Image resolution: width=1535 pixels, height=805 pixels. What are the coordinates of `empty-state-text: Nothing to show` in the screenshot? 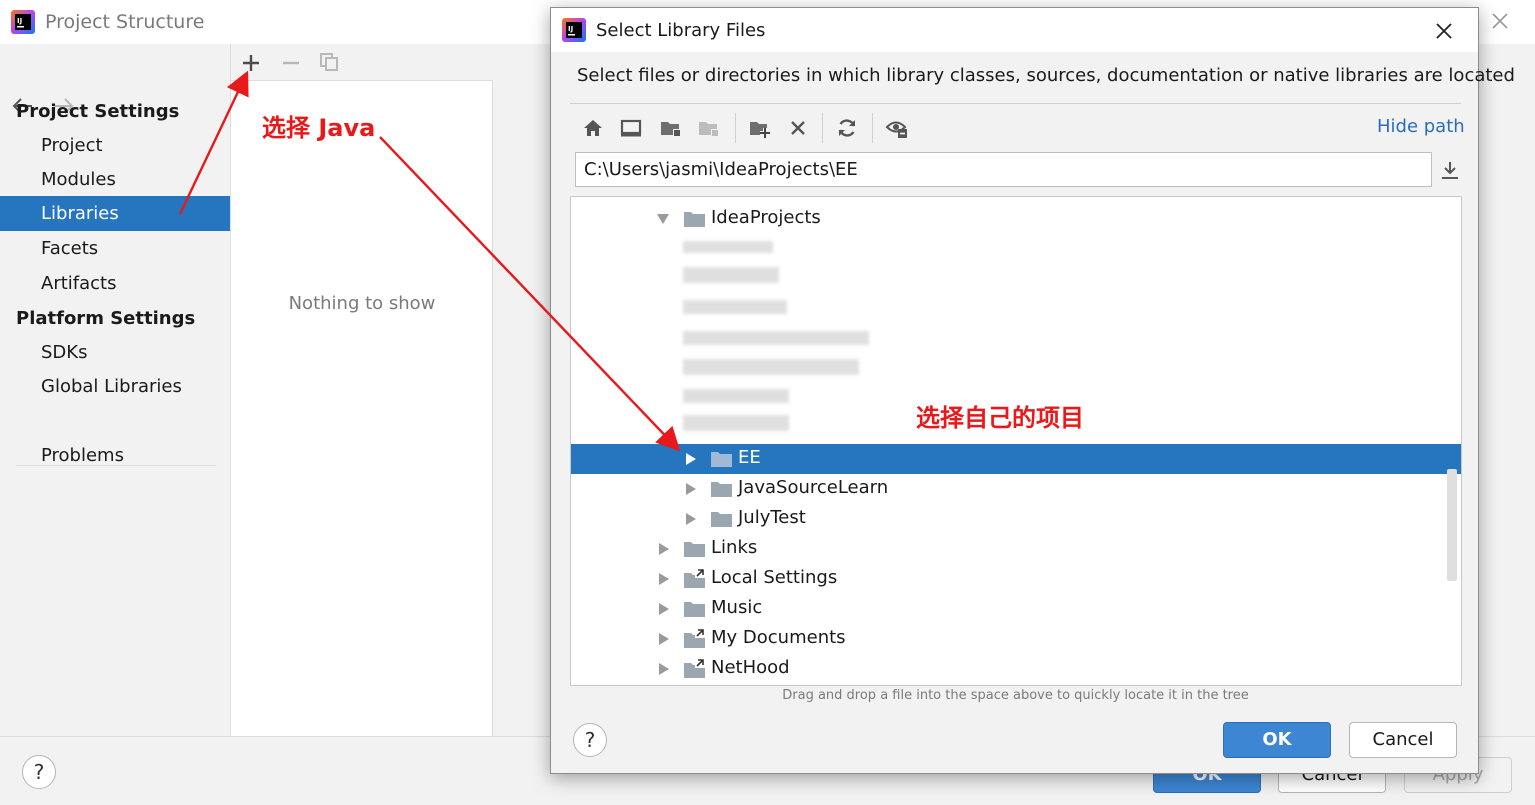 It's located at (362, 303).